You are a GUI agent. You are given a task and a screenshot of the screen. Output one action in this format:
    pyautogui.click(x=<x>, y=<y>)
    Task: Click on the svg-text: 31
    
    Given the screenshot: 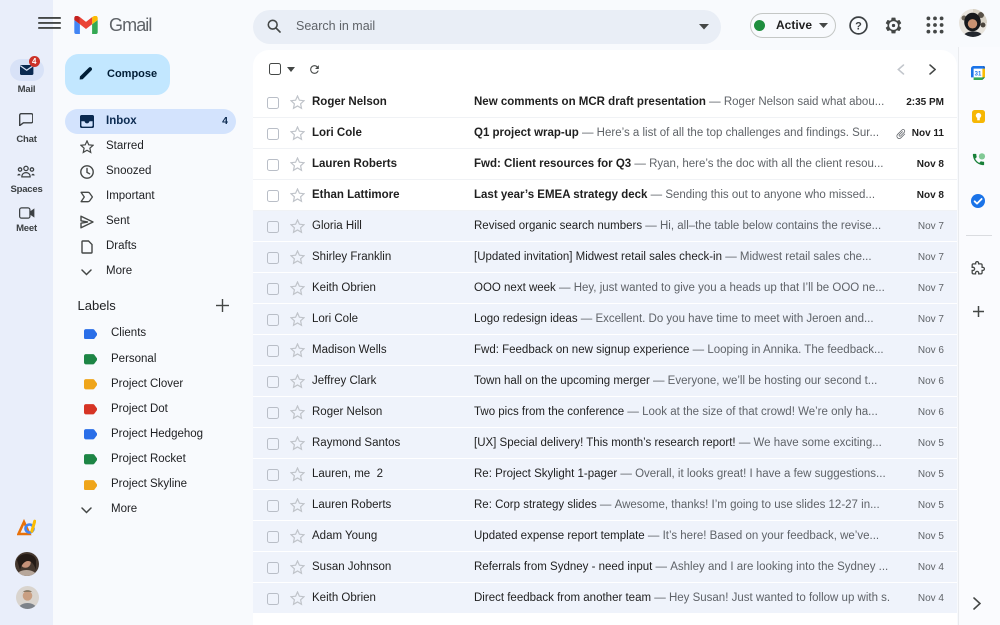 What is the action you would take?
    pyautogui.click(x=978, y=74)
    